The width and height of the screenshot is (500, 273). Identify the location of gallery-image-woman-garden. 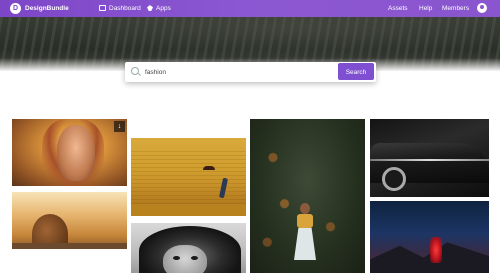
(307, 196).